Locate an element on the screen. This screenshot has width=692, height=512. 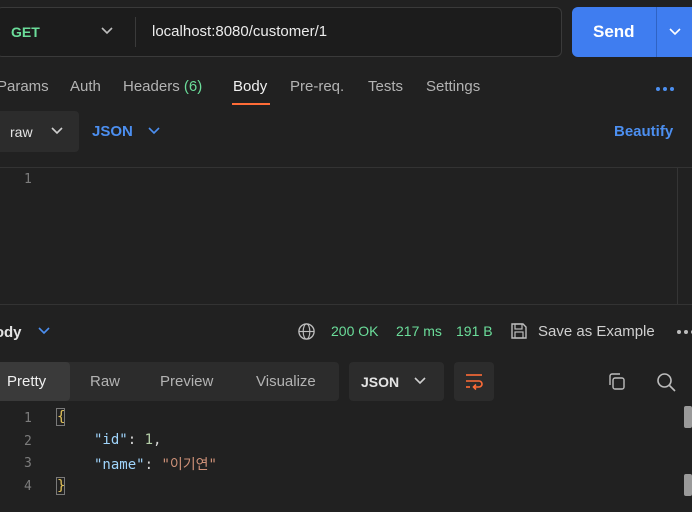
tab-headers: Headers (6) is located at coordinates (162, 86).